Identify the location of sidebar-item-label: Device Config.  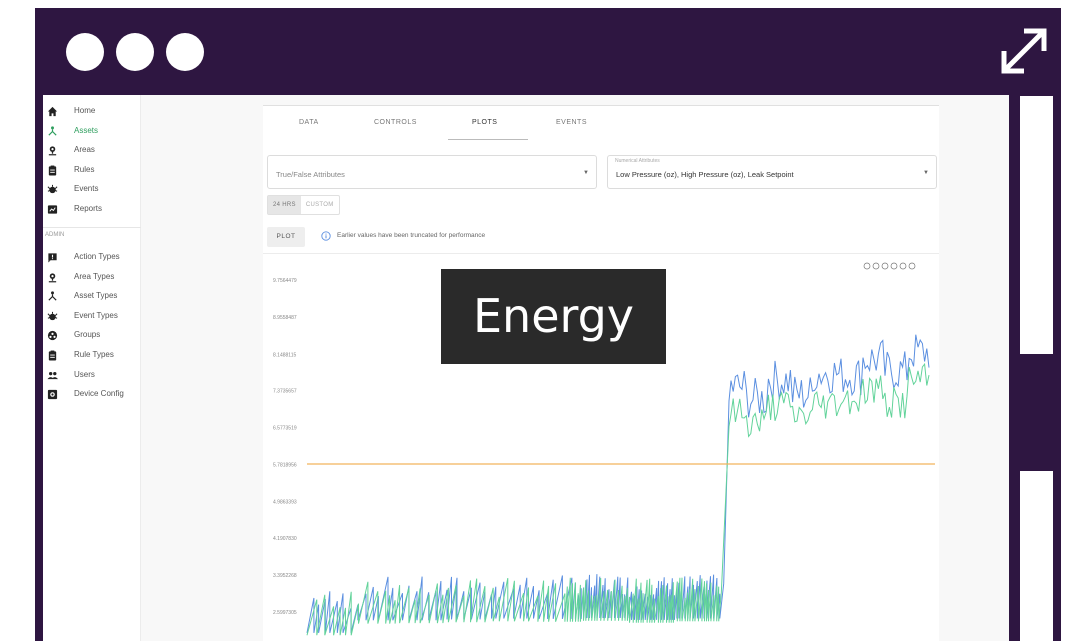
(99, 394).